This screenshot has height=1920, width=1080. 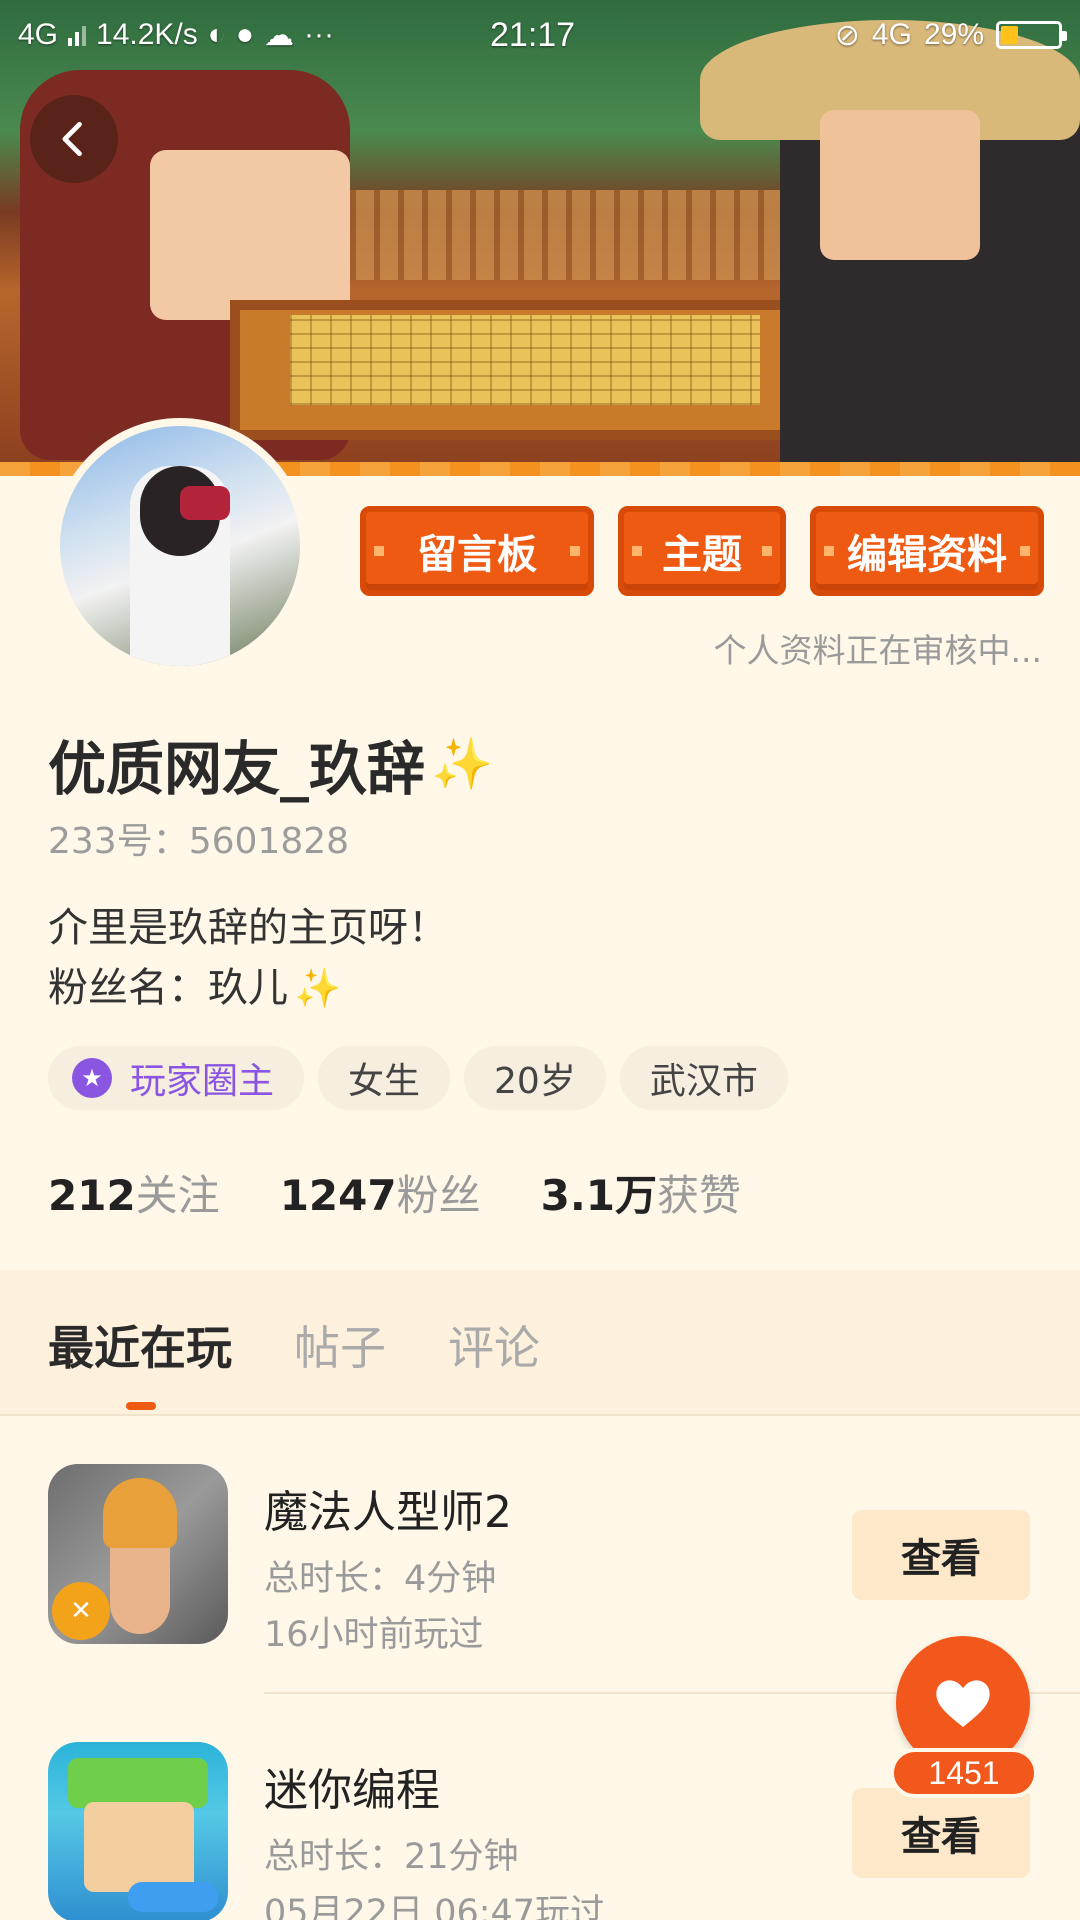 I want to click on cloud-icon: ☁, so click(x=279, y=35).